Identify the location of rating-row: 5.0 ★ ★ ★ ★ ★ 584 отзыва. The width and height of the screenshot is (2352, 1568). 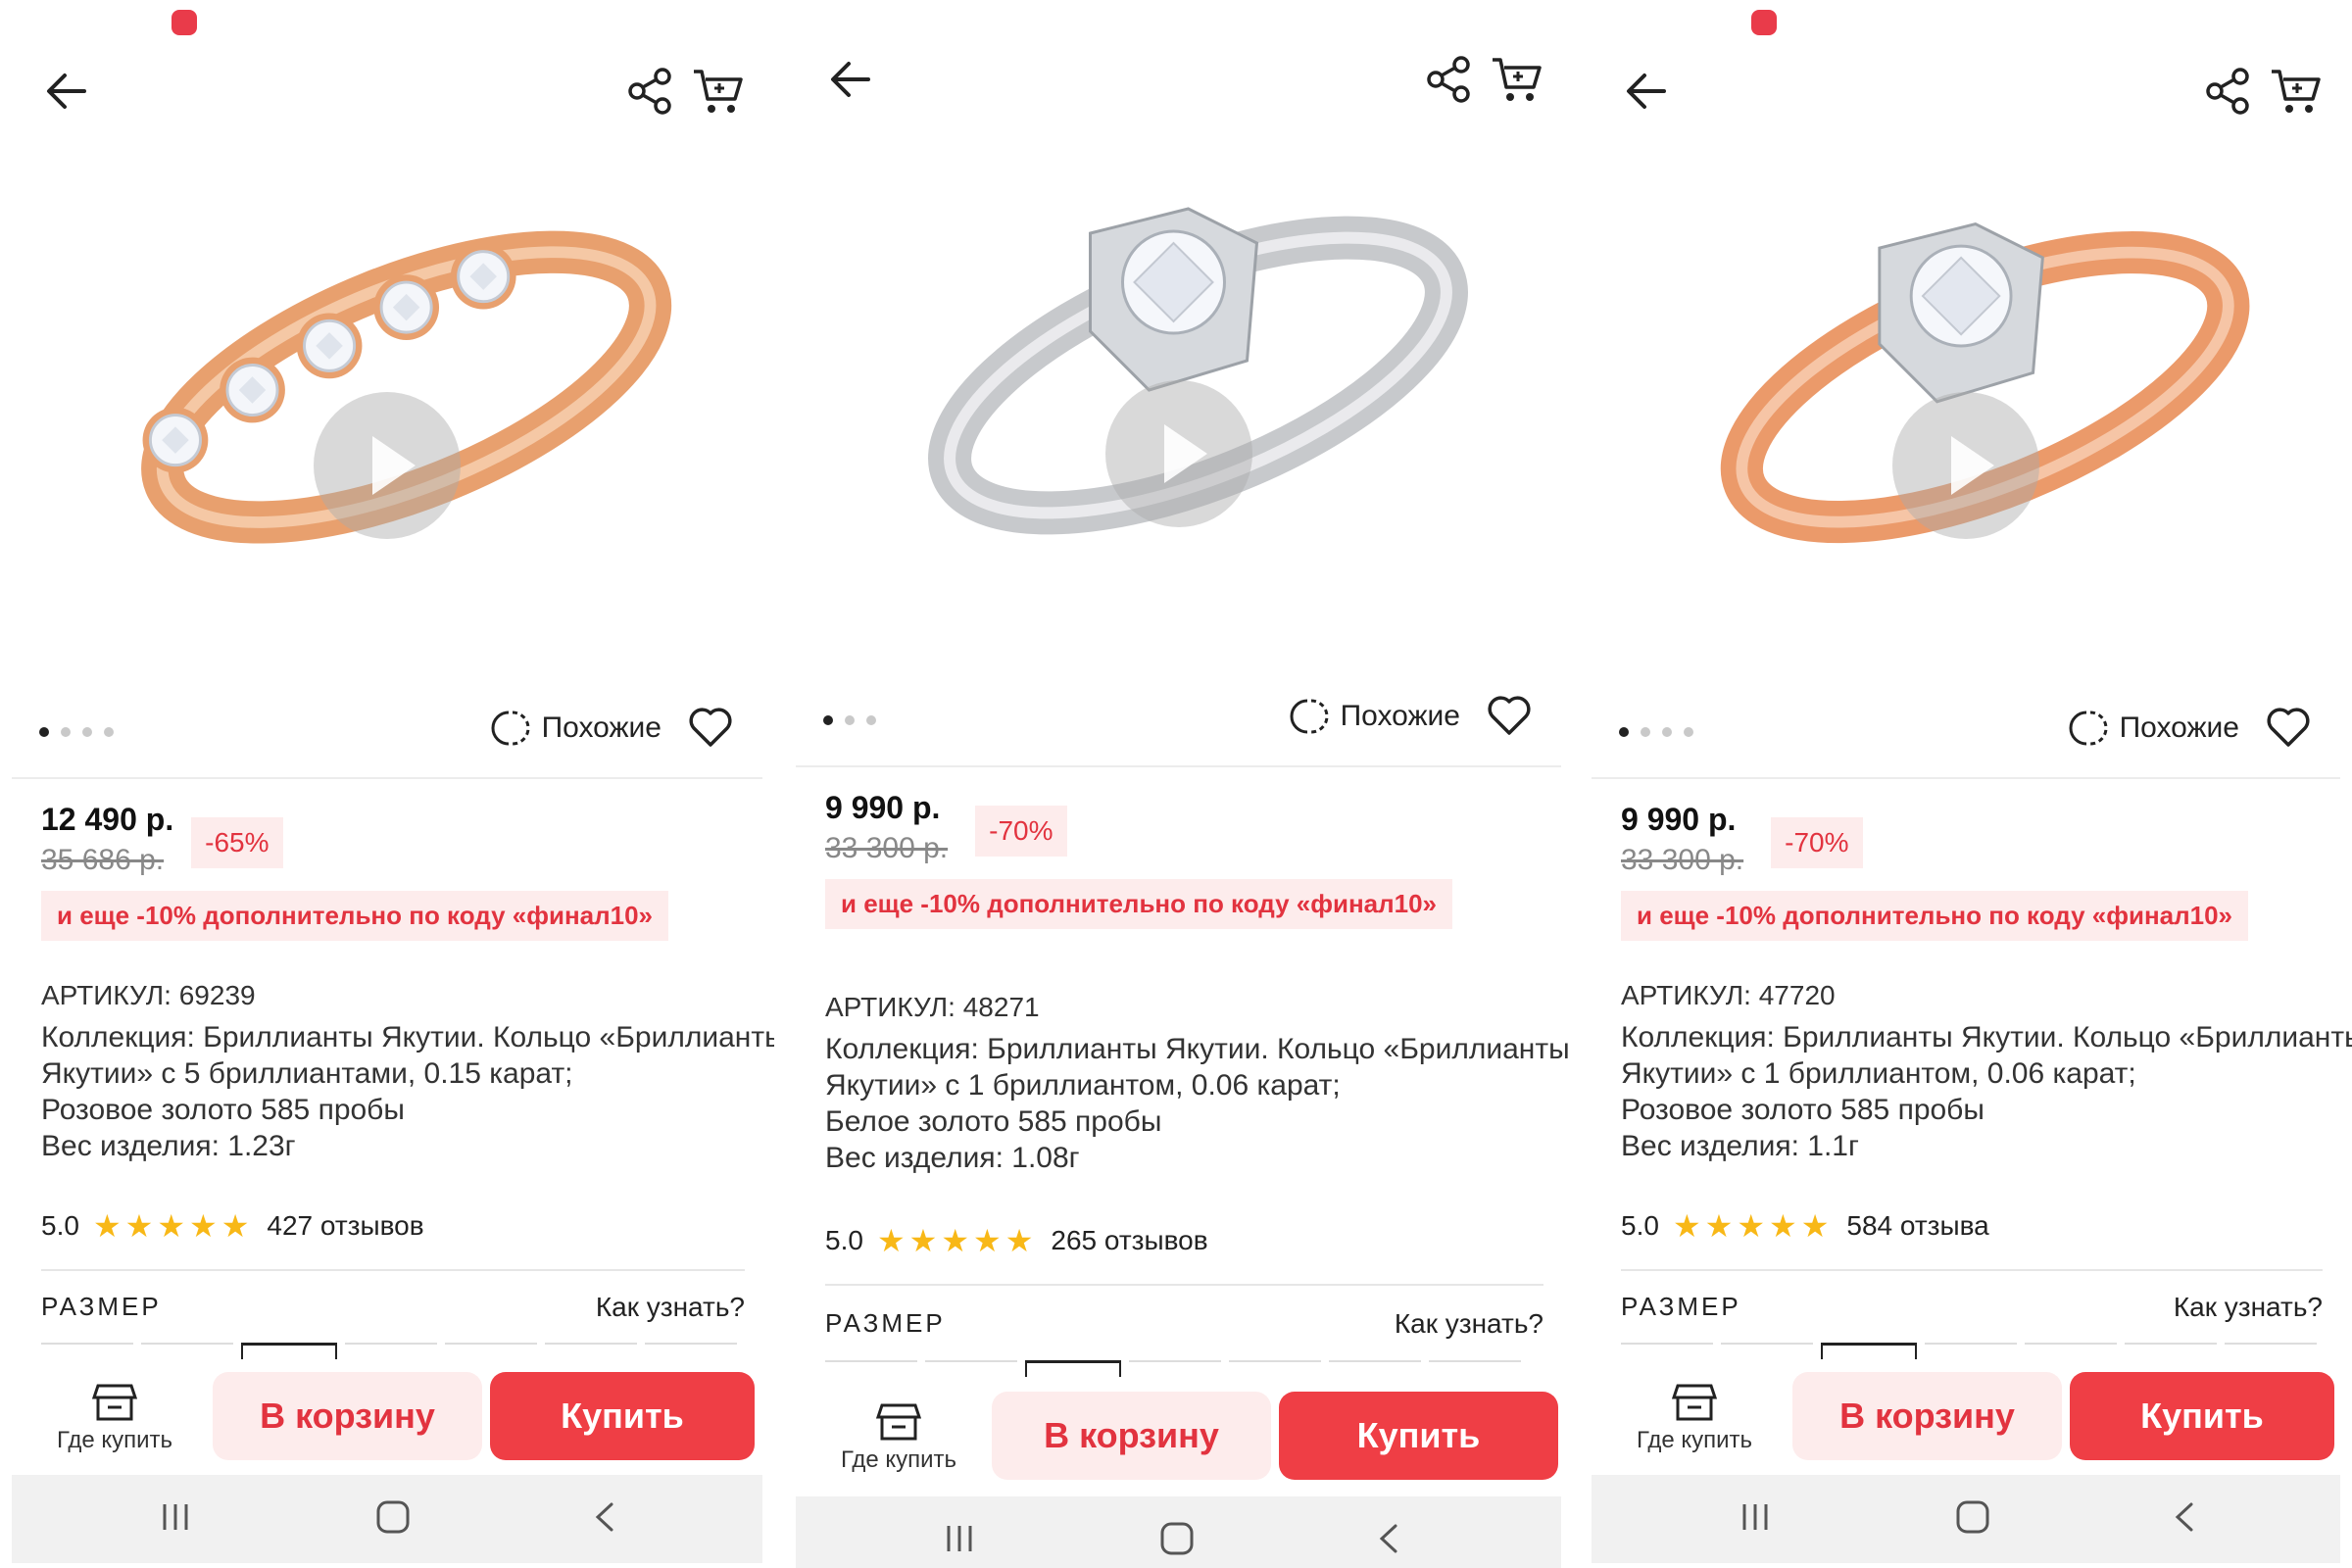
(1805, 1226).